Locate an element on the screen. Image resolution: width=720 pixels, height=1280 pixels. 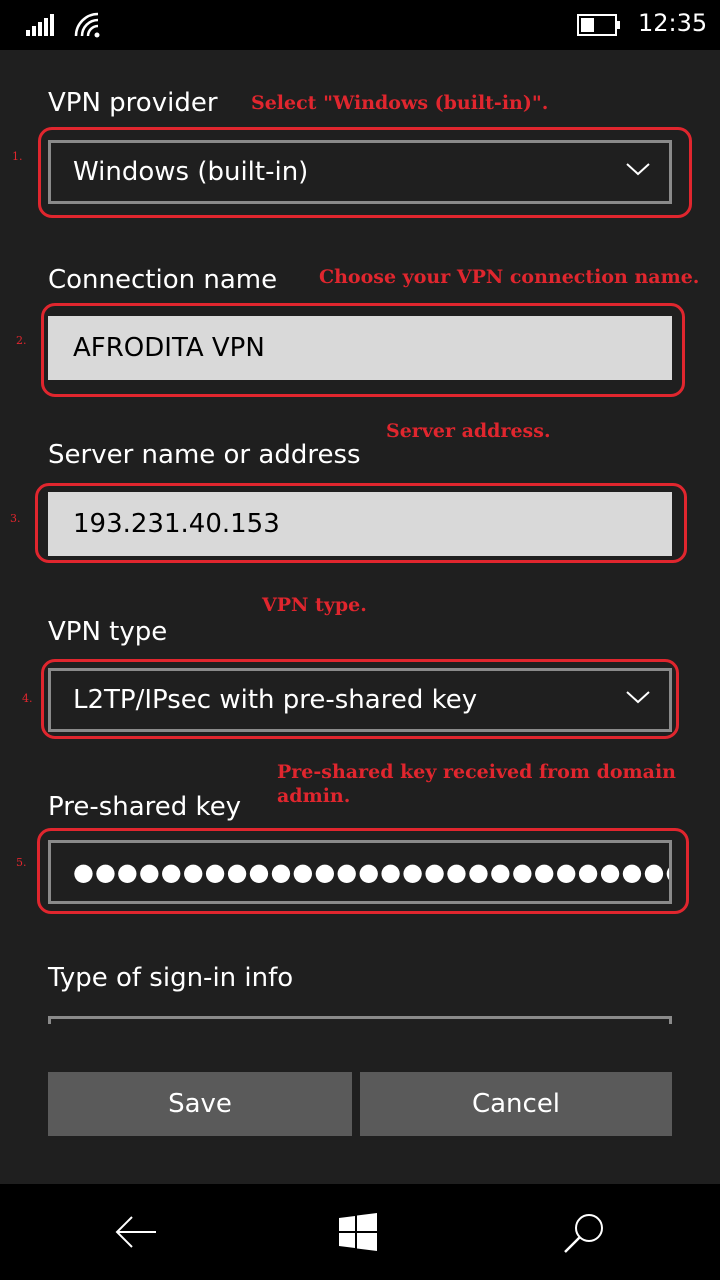
highlight-server-address is located at coordinates (361, 523).